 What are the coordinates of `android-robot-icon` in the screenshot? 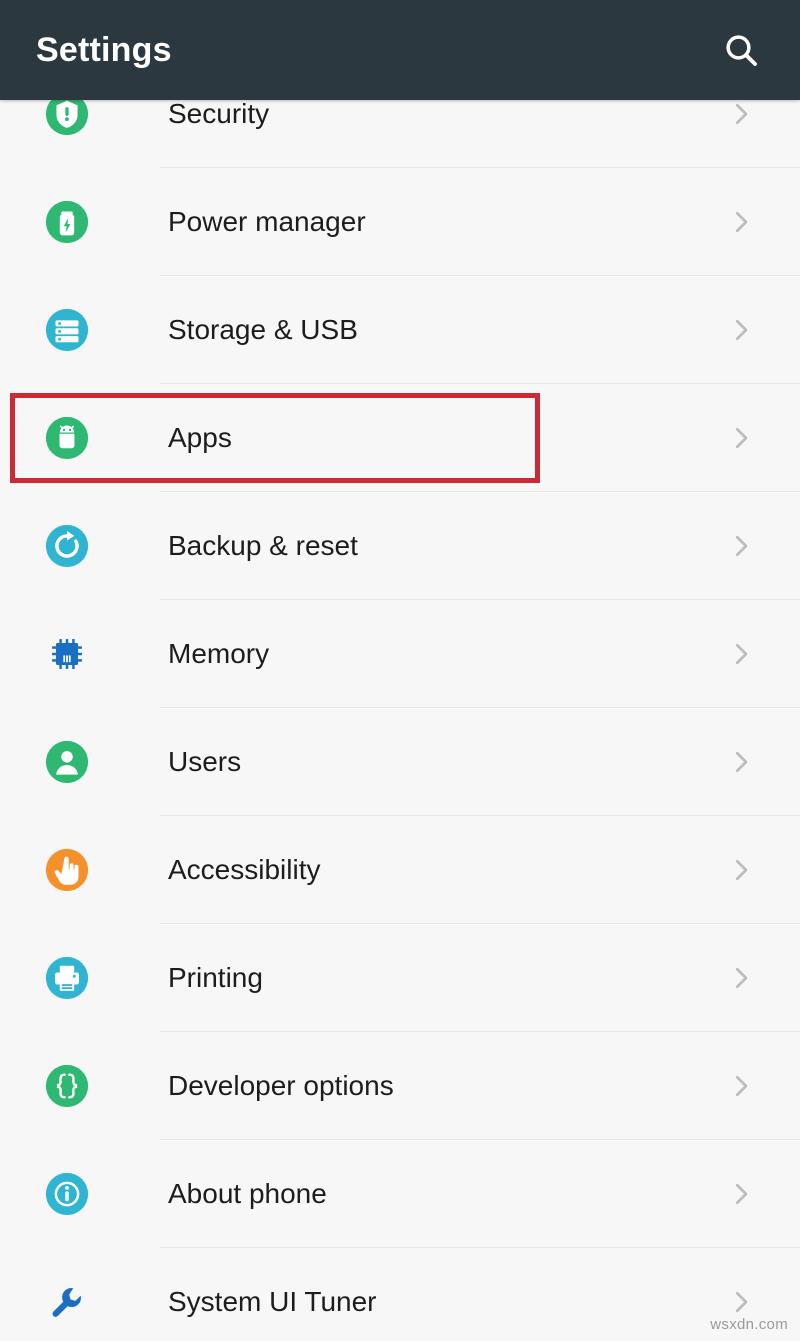 It's located at (67, 438).